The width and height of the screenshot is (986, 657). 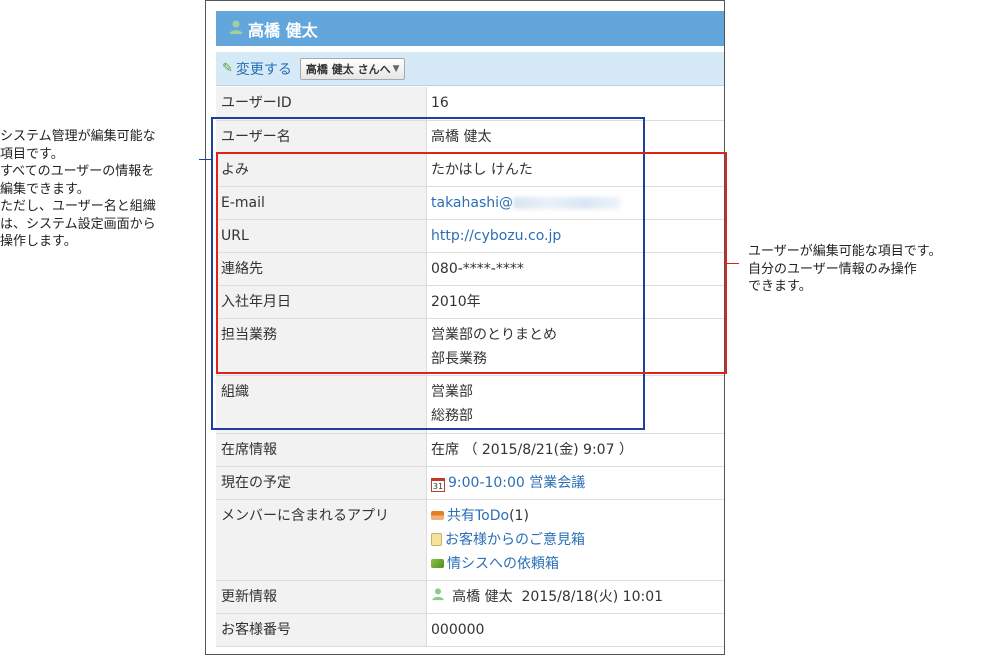 I want to click on box-icon, so click(x=437, y=563).